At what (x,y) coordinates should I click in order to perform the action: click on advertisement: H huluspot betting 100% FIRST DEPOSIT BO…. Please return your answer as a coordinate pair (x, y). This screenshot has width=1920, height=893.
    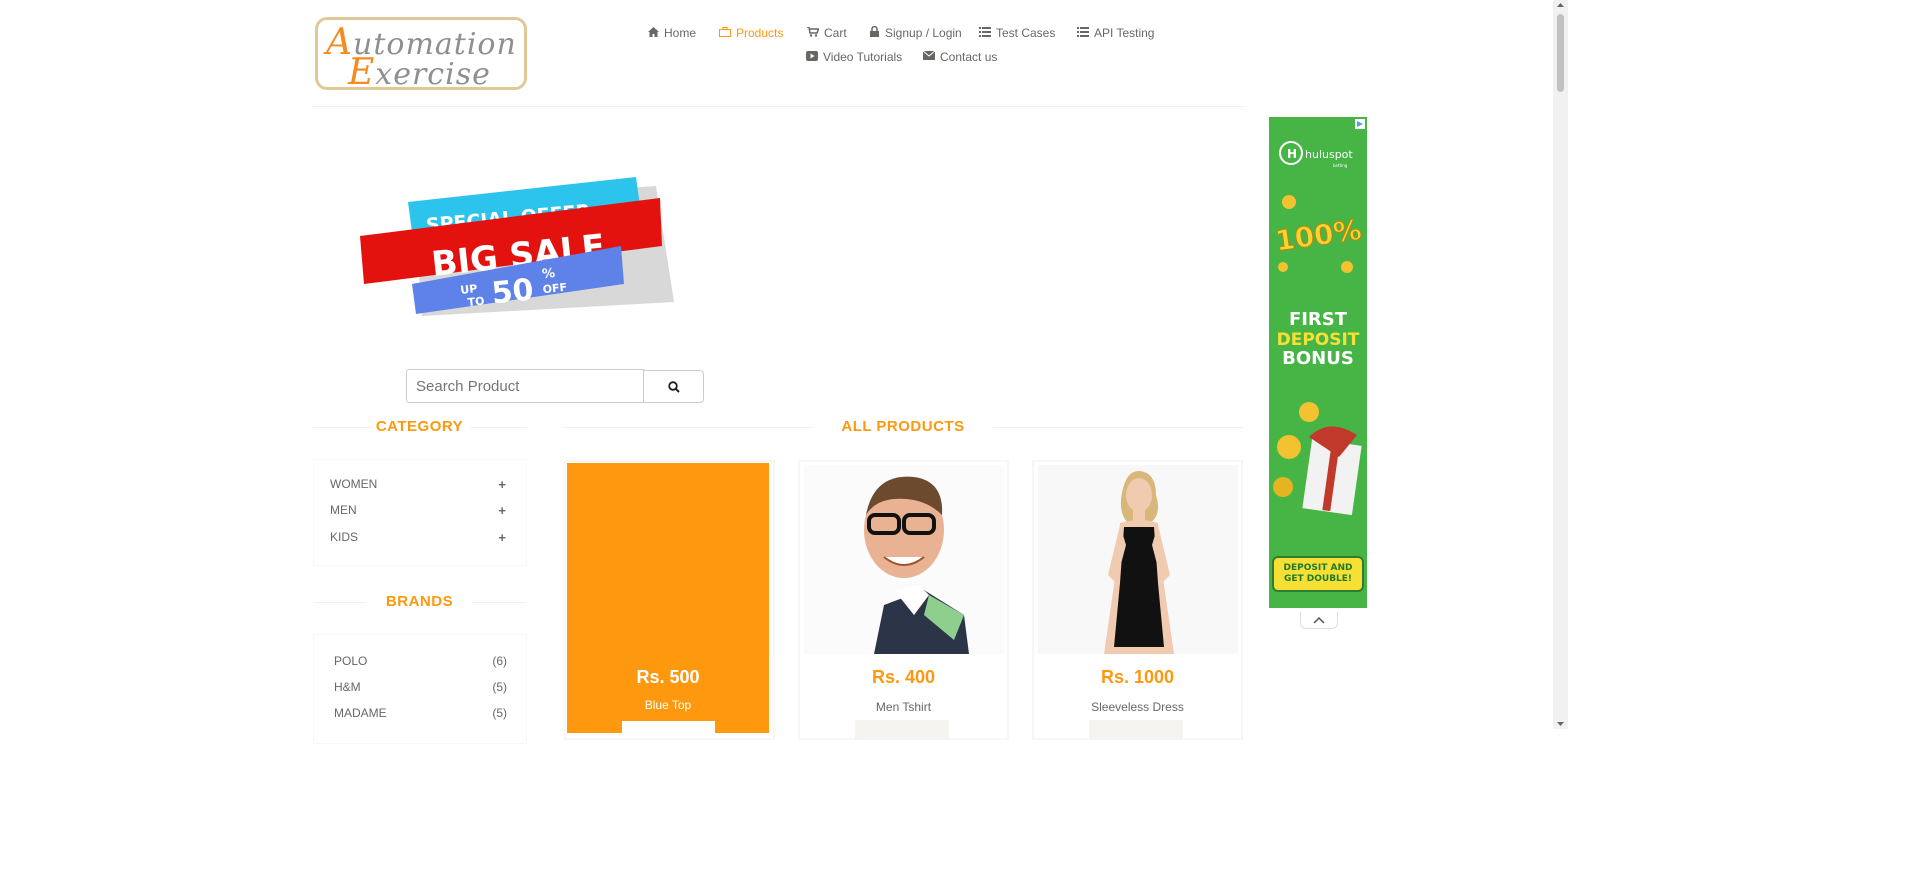
    Looking at the image, I should click on (1318, 362).